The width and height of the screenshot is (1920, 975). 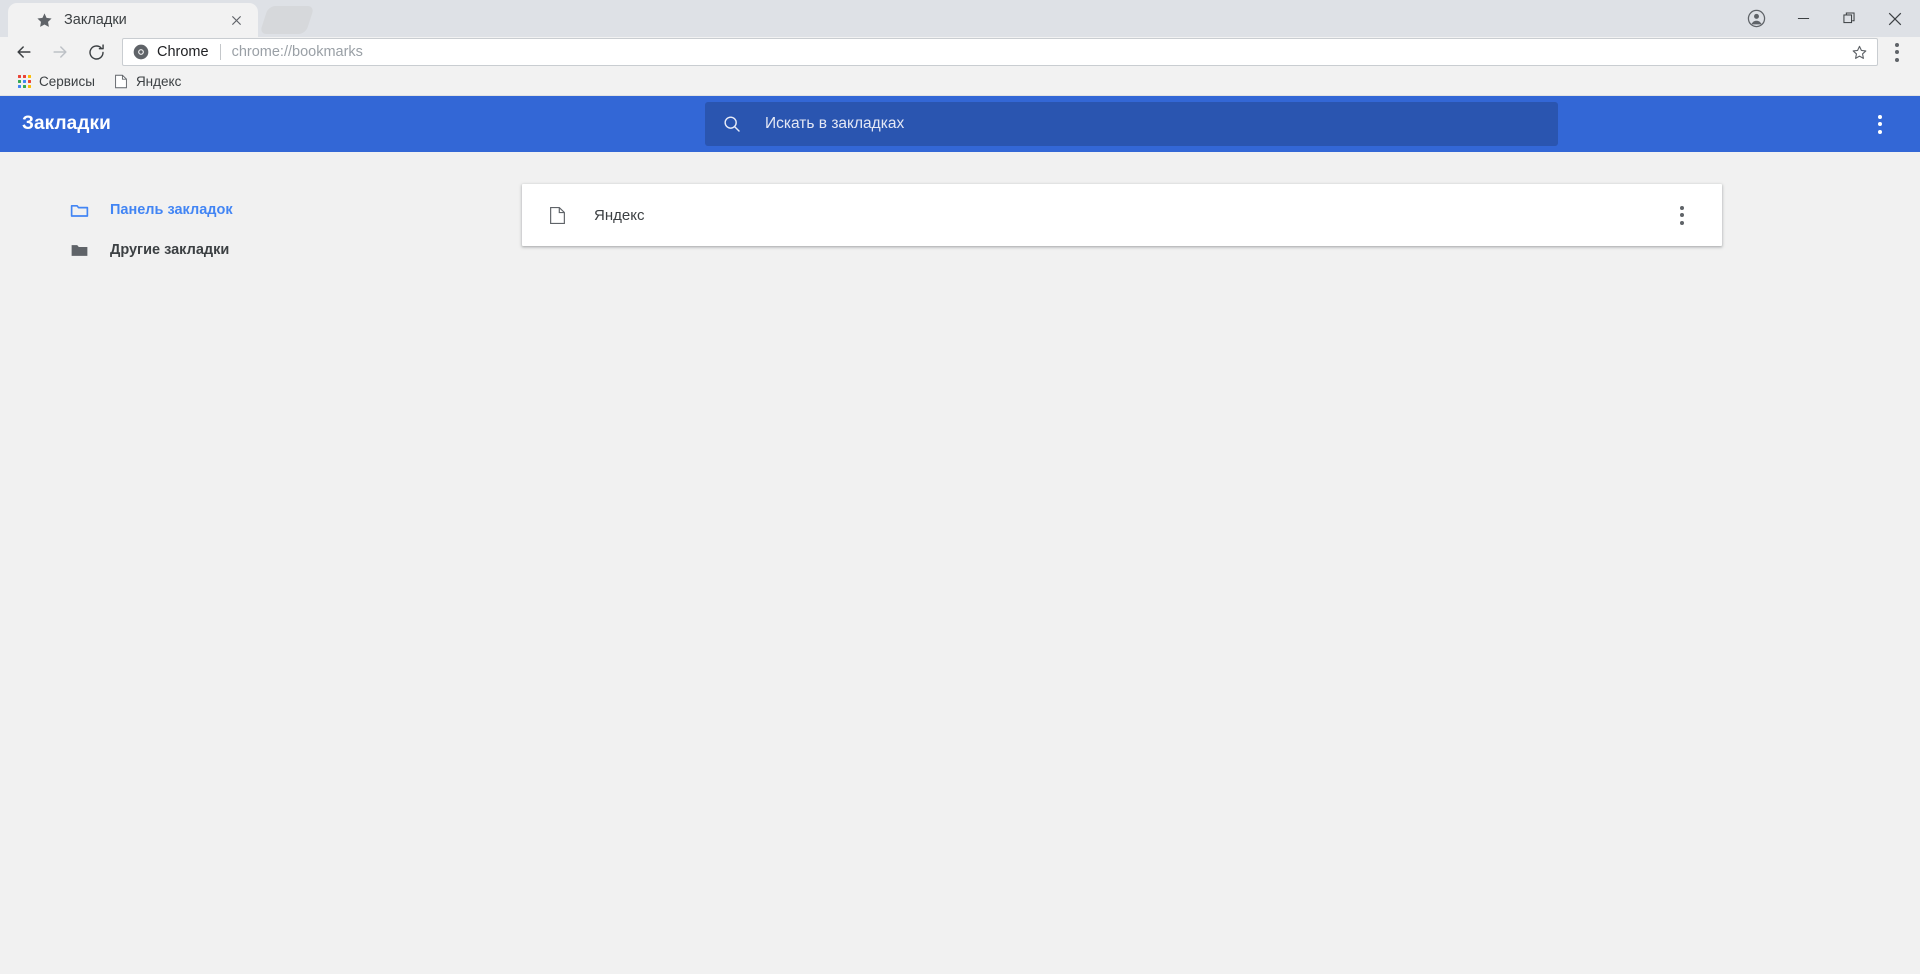 What do you see at coordinates (1849, 18) in the screenshot?
I see `maximize-restore-icon` at bounding box center [1849, 18].